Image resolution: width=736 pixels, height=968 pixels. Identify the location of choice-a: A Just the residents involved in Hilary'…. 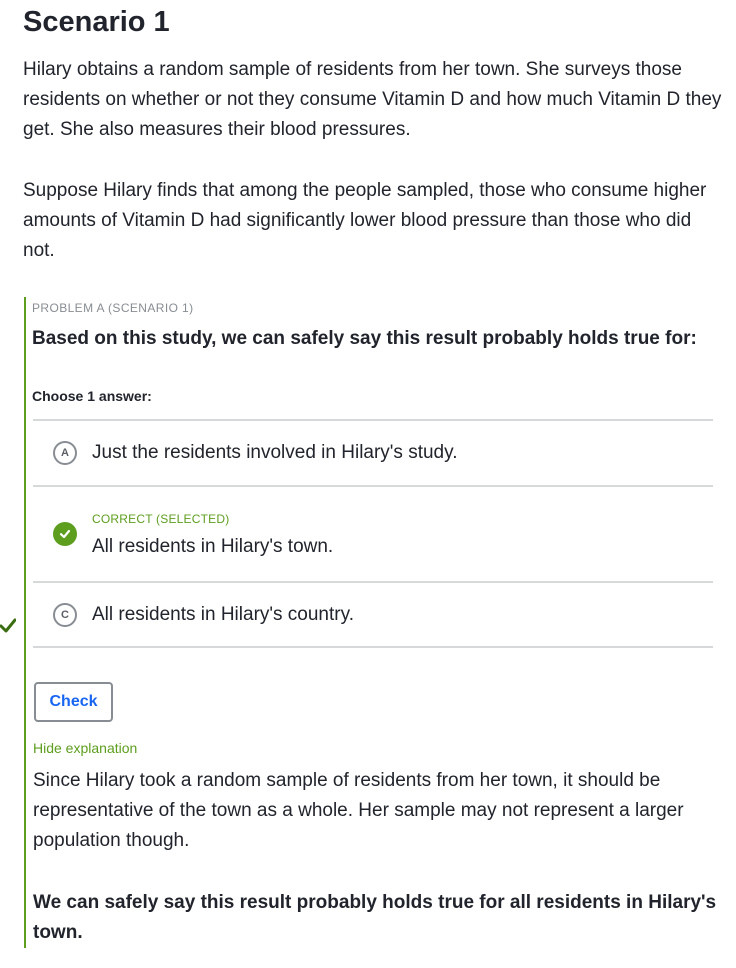
(373, 452).